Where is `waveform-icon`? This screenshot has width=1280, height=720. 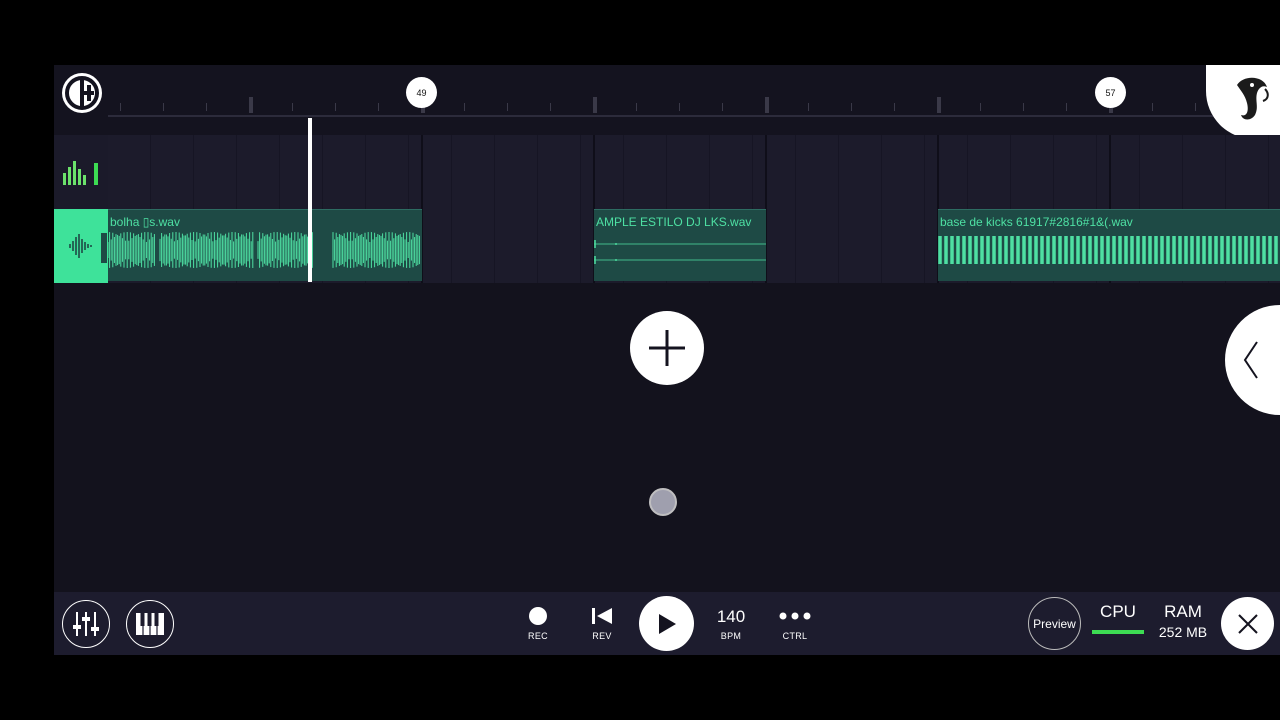
waveform-icon is located at coordinates (80, 246).